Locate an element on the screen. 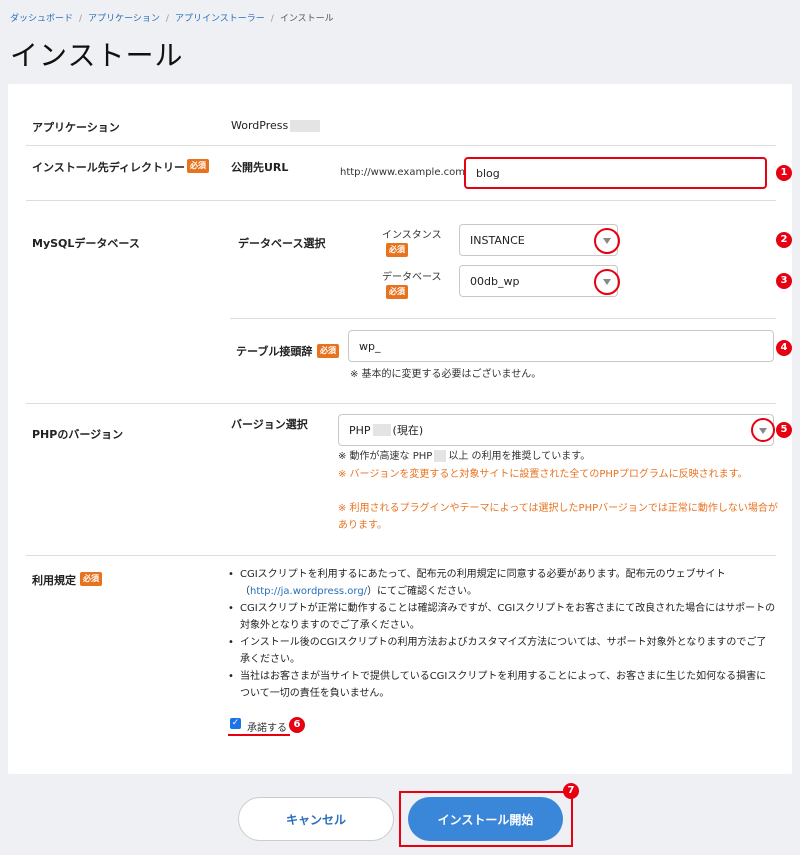 The height and width of the screenshot is (855, 800). table-prefix-input: wp_ is located at coordinates (561, 346).